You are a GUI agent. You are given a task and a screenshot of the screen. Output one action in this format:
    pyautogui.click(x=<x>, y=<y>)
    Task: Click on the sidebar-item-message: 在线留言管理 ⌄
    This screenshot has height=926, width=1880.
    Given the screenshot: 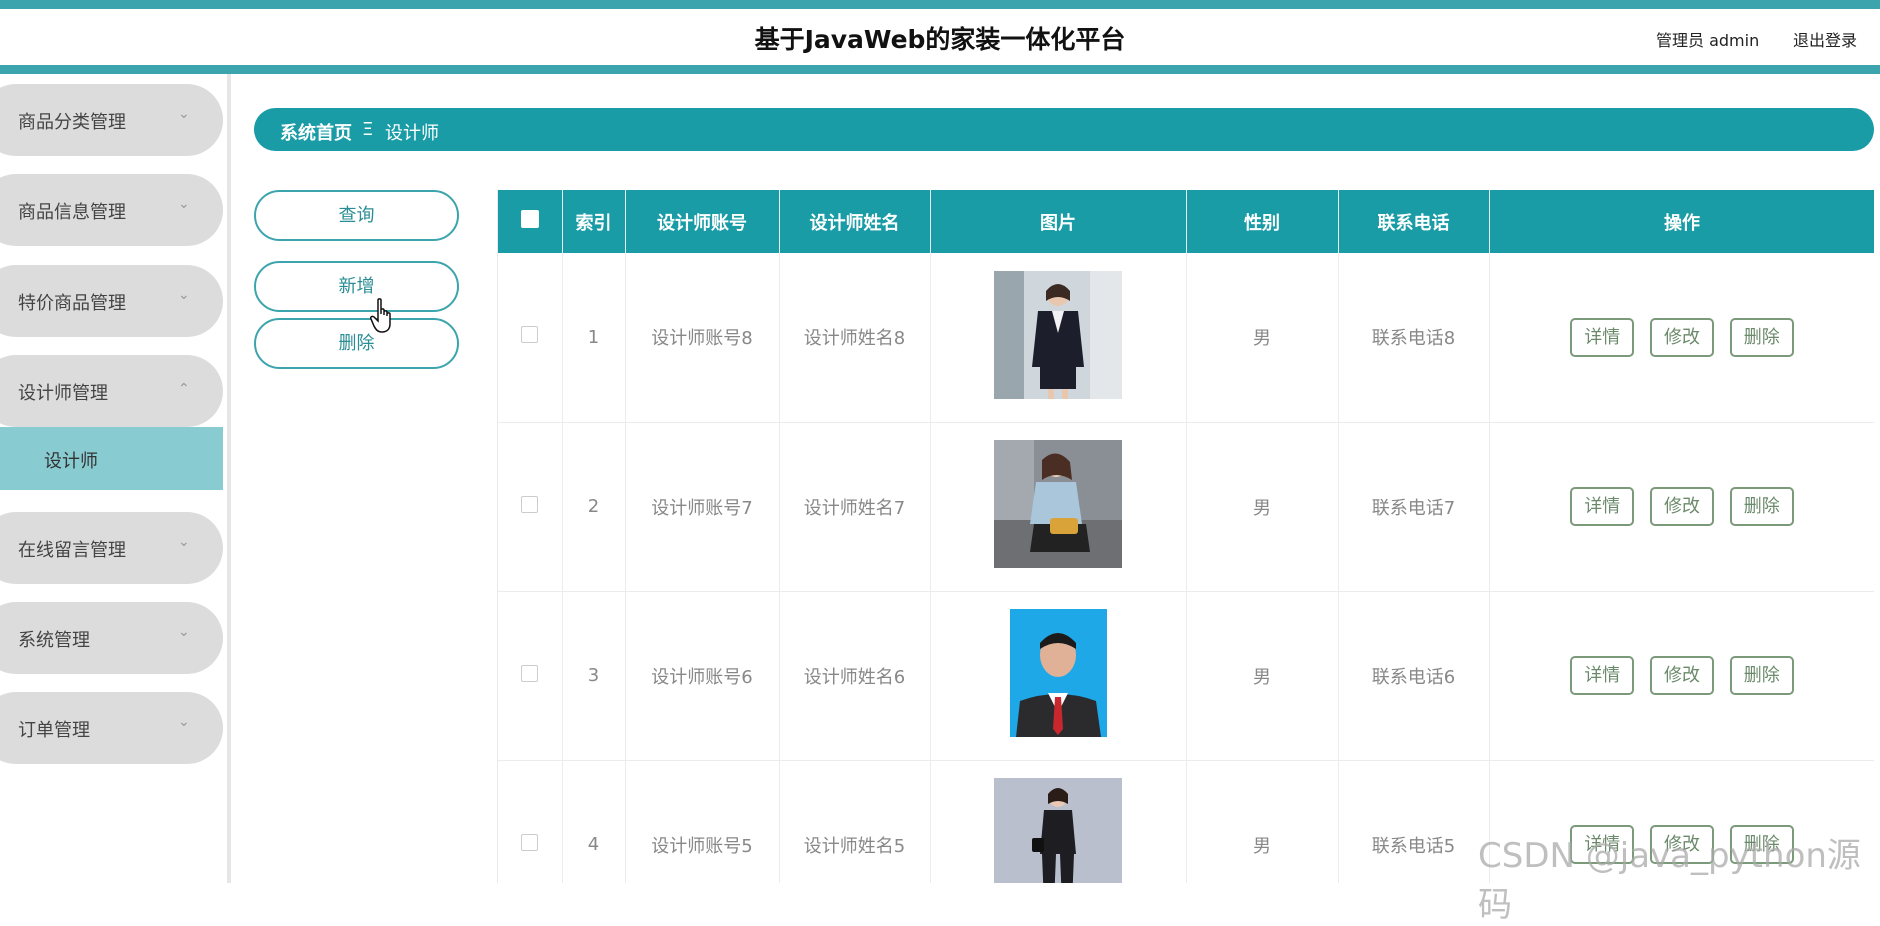 What is the action you would take?
    pyautogui.click(x=111, y=548)
    